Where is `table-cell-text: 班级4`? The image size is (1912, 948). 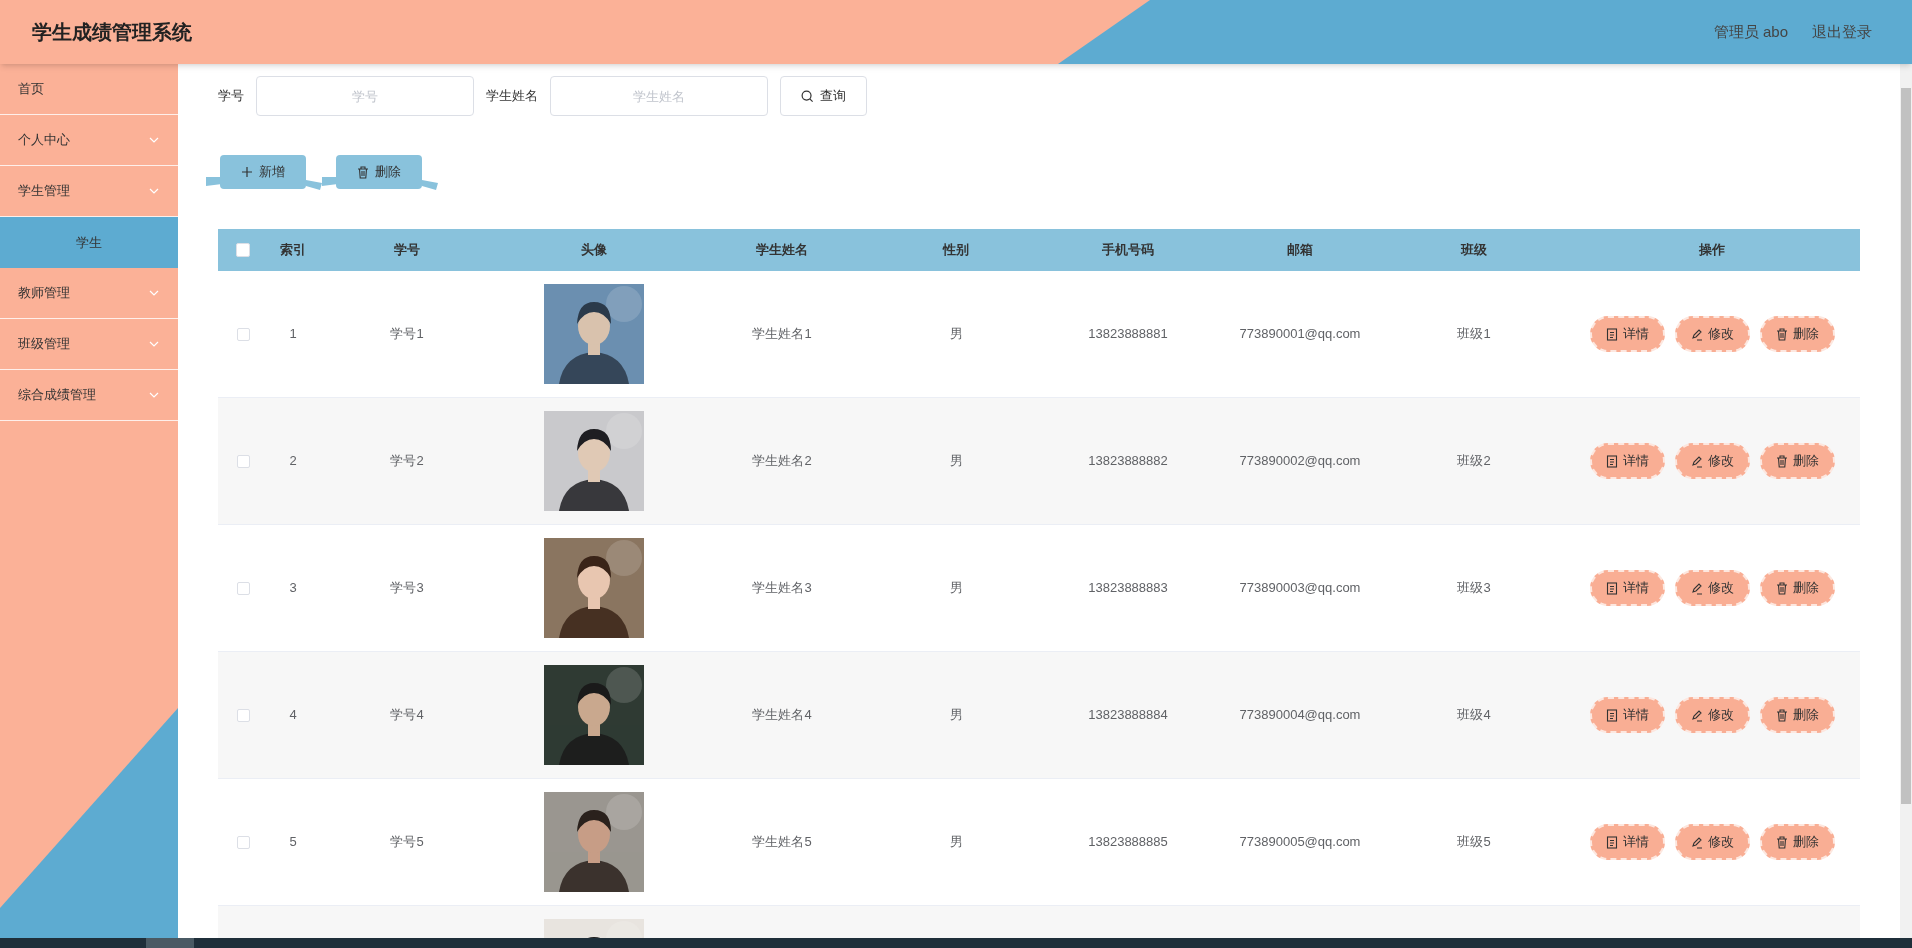 table-cell-text: 班级4 is located at coordinates (1474, 715).